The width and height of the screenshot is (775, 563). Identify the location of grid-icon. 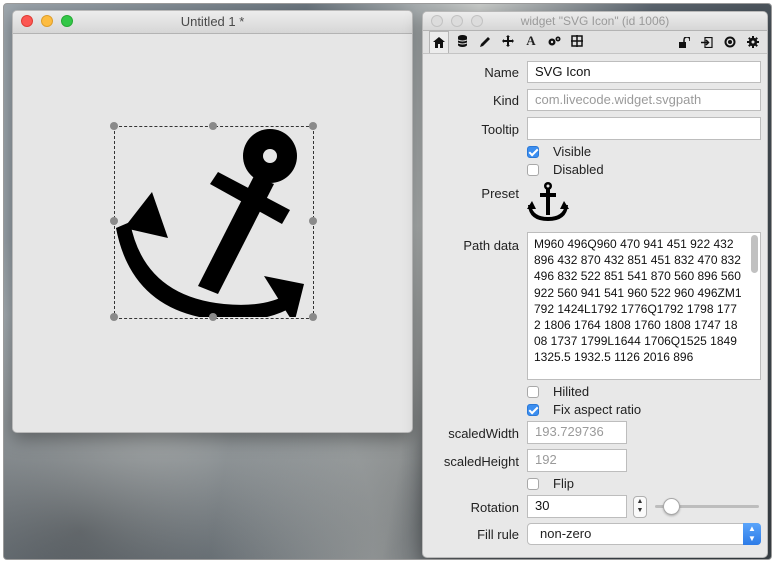
(577, 41).